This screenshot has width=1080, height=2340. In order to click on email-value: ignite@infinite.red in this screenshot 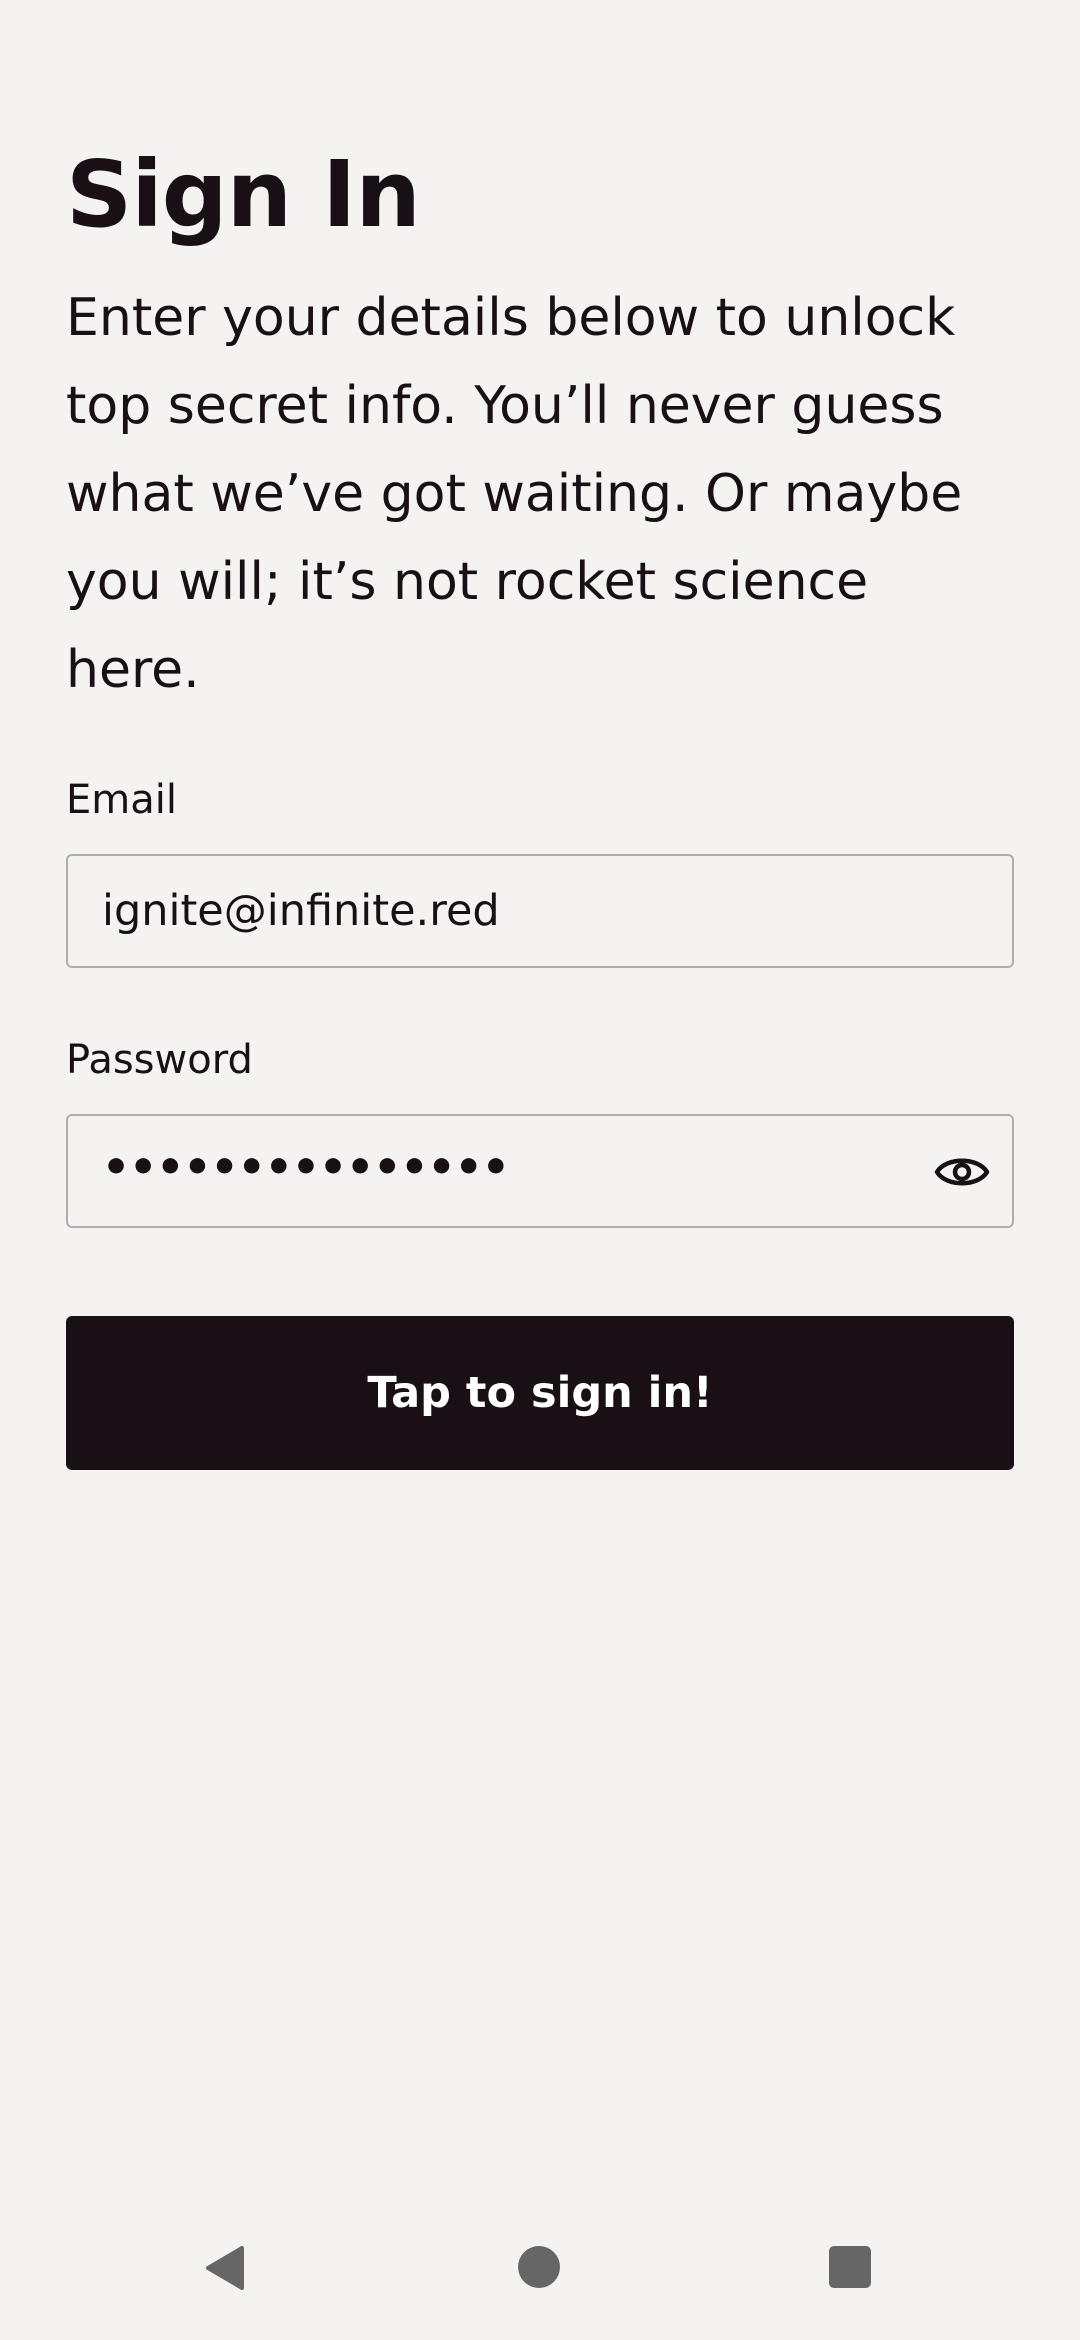, I will do `click(301, 911)`.